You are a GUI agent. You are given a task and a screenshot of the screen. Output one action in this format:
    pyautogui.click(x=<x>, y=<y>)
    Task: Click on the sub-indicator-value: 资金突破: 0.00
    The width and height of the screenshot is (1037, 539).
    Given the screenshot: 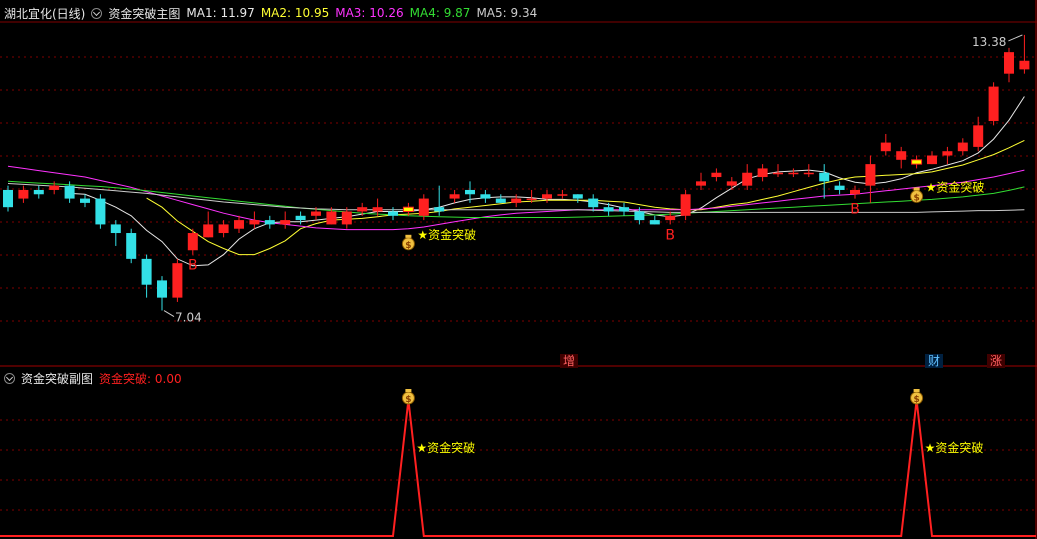 What is the action you would take?
    pyautogui.click(x=140, y=378)
    